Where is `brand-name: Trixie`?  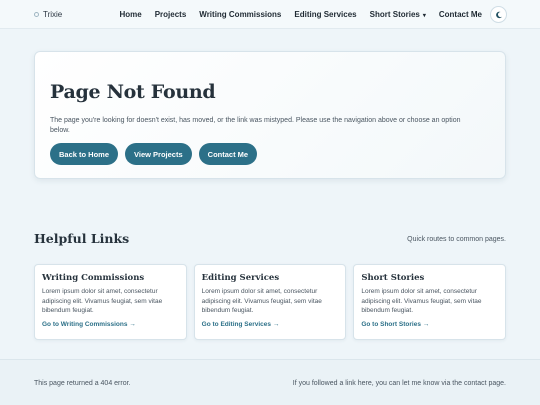
brand-name: Trixie is located at coordinates (53, 14).